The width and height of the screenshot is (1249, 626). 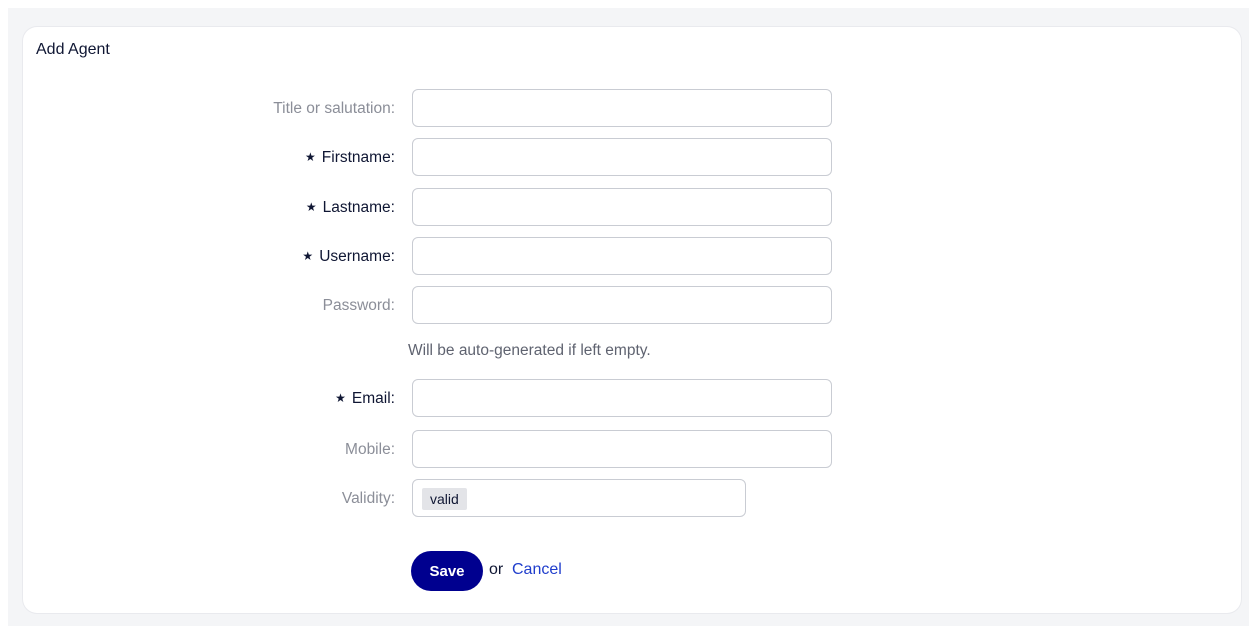 I want to click on mobile-label: Mobile:, so click(x=370, y=449).